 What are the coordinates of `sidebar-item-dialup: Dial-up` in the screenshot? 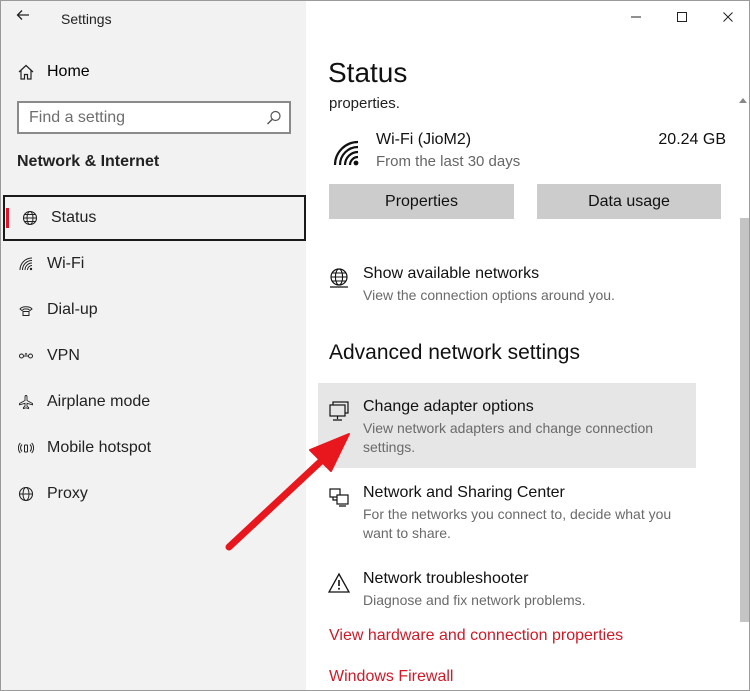 It's located at (153, 310).